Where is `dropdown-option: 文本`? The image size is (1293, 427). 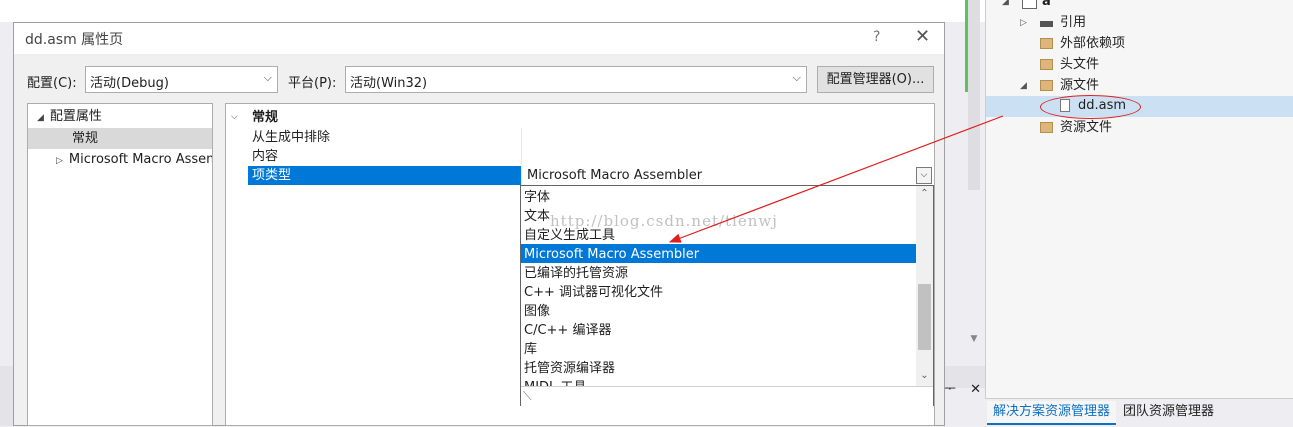
dropdown-option: 文本 is located at coordinates (537, 216).